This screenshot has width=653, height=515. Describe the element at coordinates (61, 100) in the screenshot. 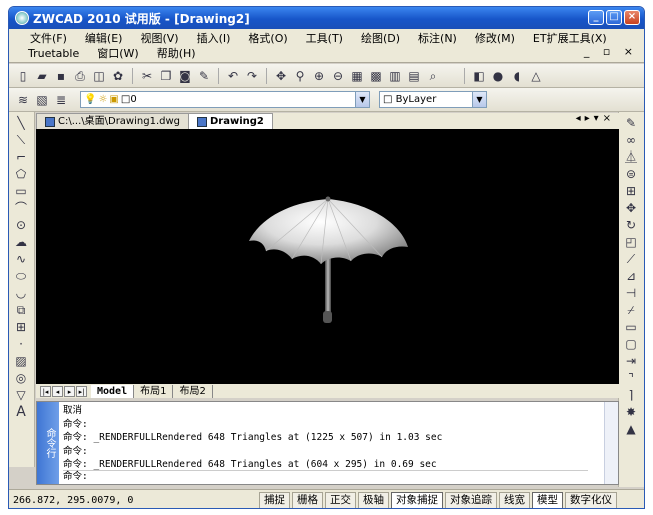

I see `layer-previous-icon: ≣` at that location.